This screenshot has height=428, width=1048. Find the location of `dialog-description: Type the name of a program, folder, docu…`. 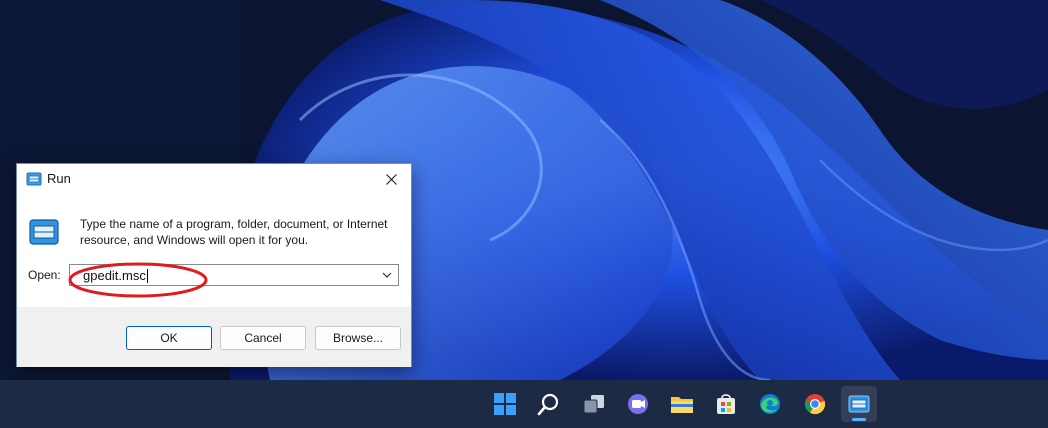

dialog-description: Type the name of a program, folder, docu… is located at coordinates (234, 232).